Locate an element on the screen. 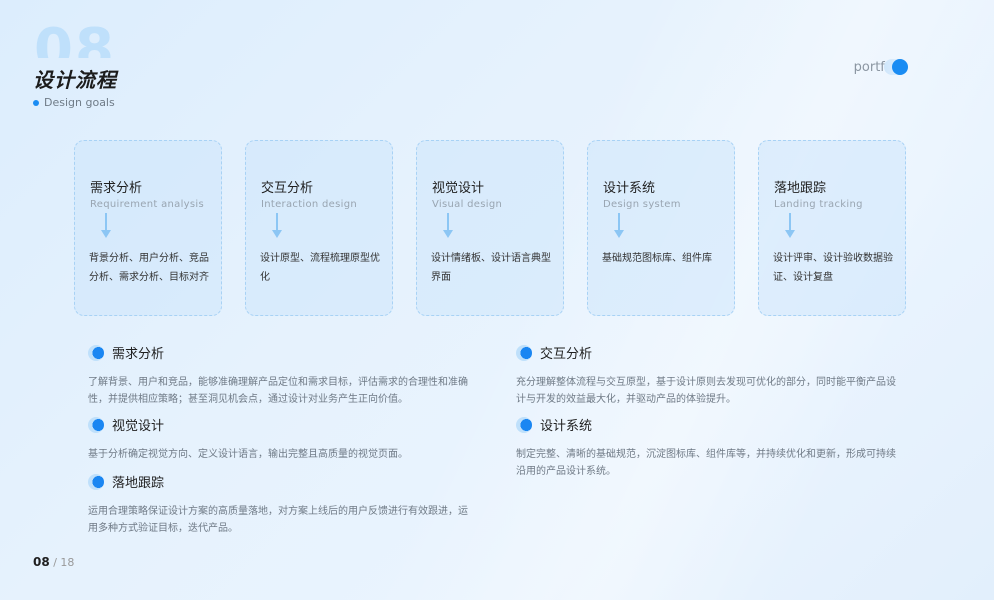  page-title: 设计流程 is located at coordinates (75, 80).